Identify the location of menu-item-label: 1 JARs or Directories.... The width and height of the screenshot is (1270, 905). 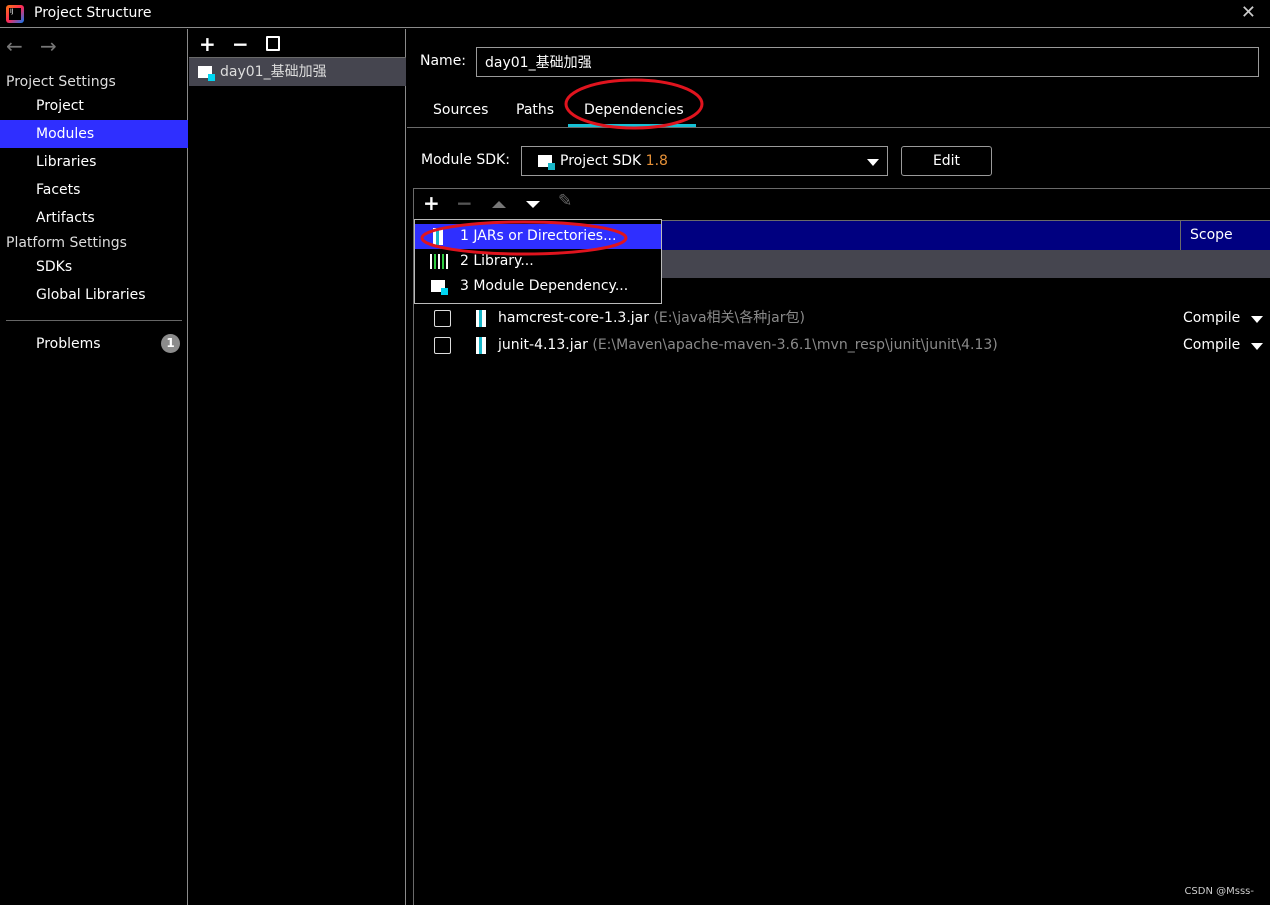
(538, 236).